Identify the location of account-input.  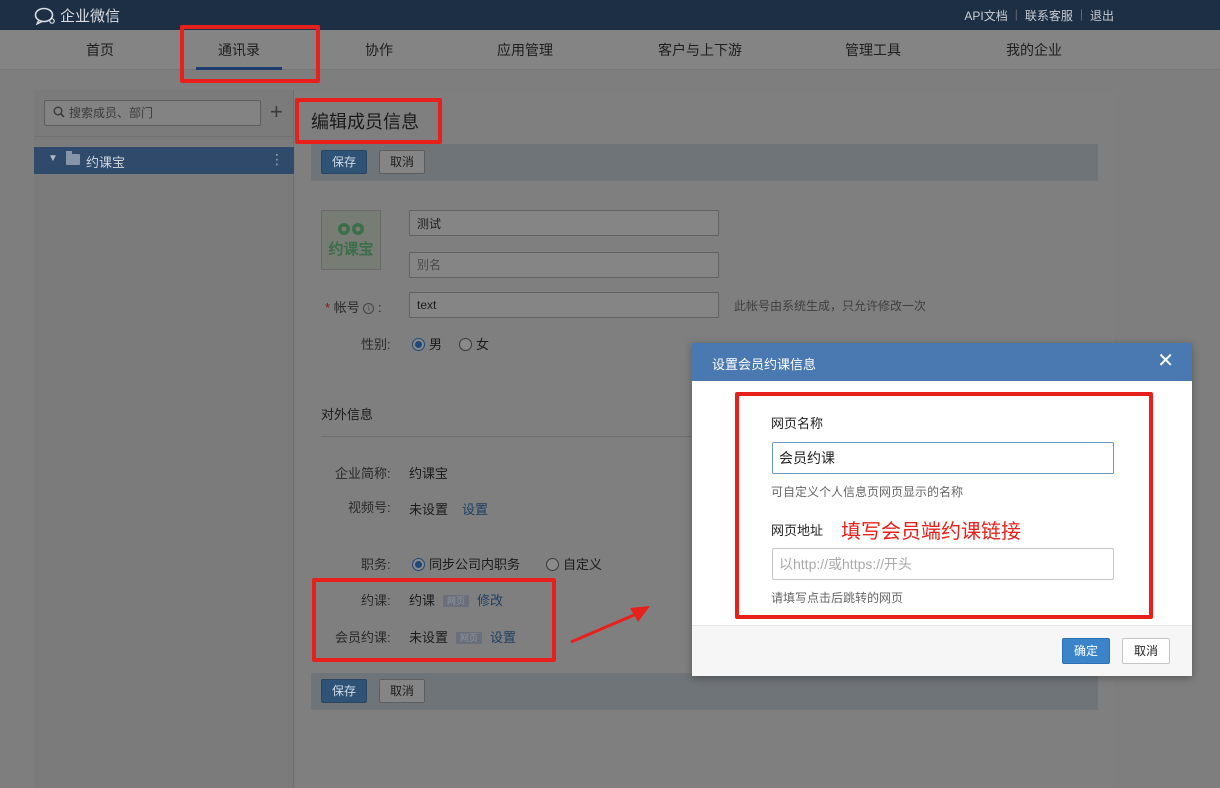
(564, 305).